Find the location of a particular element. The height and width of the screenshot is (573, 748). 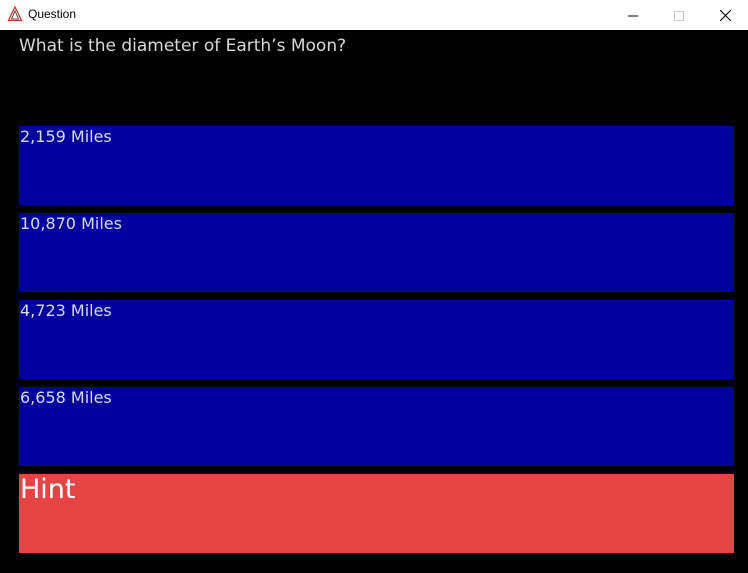

answer-option-3: 4,723 Miles is located at coordinates (376, 339).